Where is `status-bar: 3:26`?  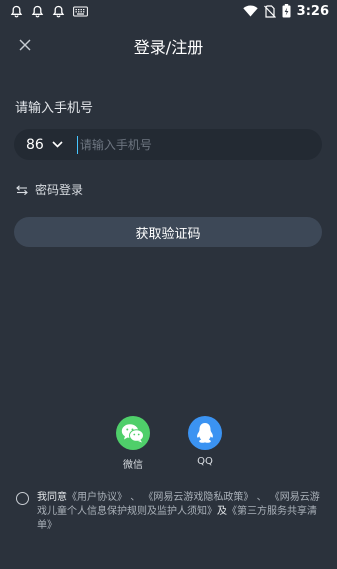
status-bar: 3:26 is located at coordinates (168, 11).